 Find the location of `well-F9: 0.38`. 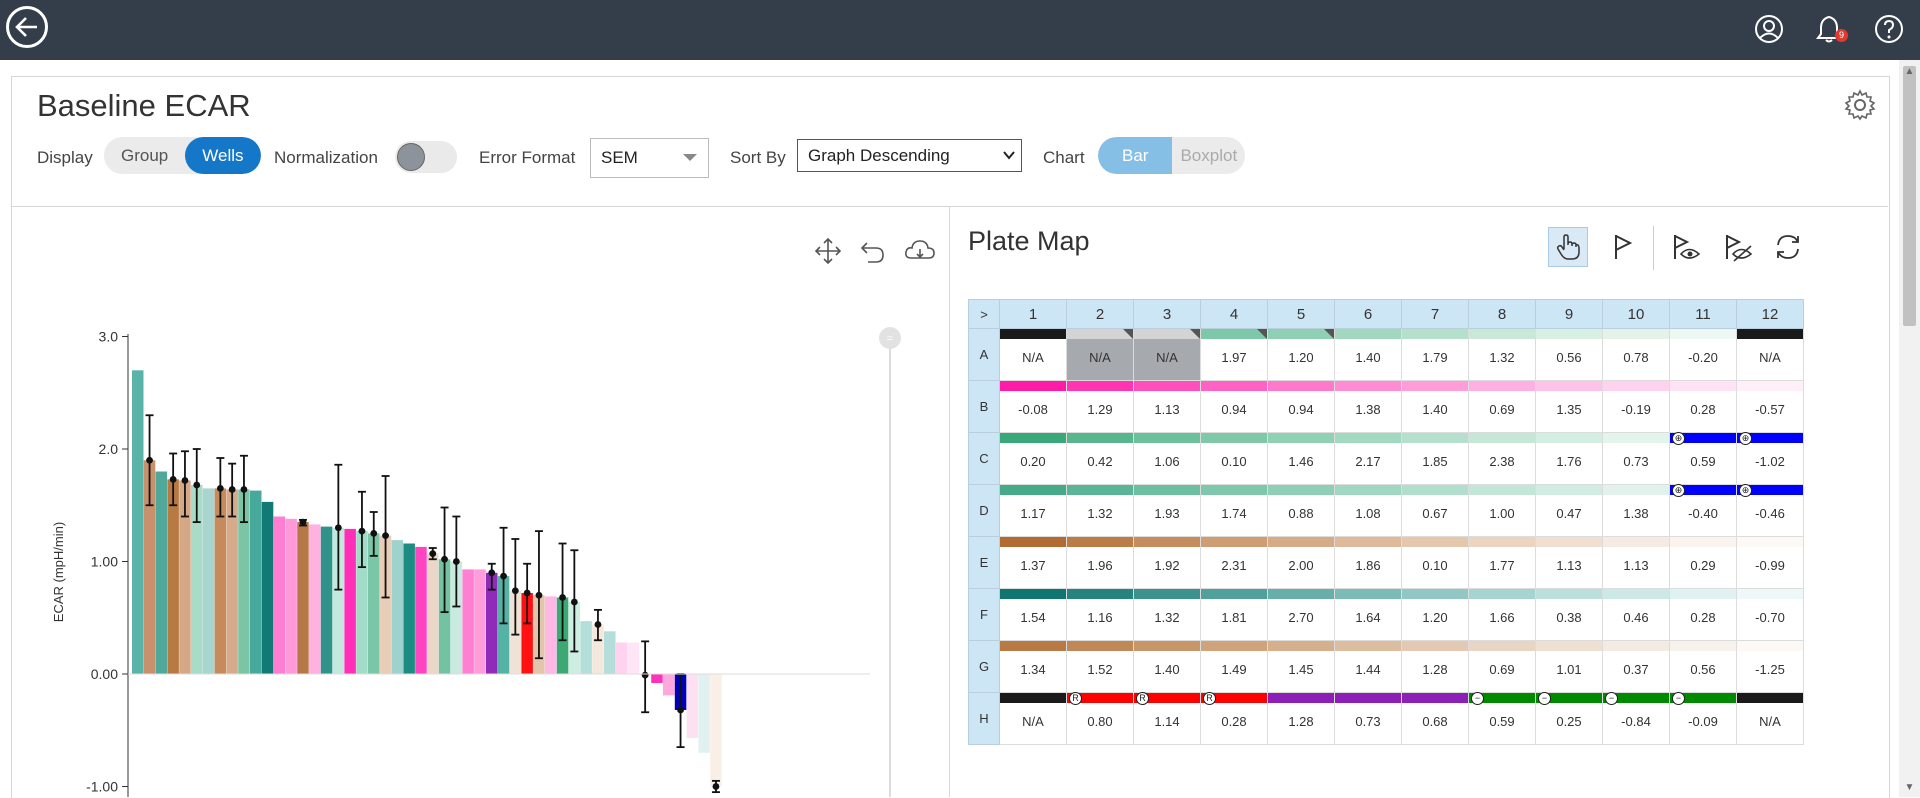

well-F9: 0.38 is located at coordinates (1569, 614).